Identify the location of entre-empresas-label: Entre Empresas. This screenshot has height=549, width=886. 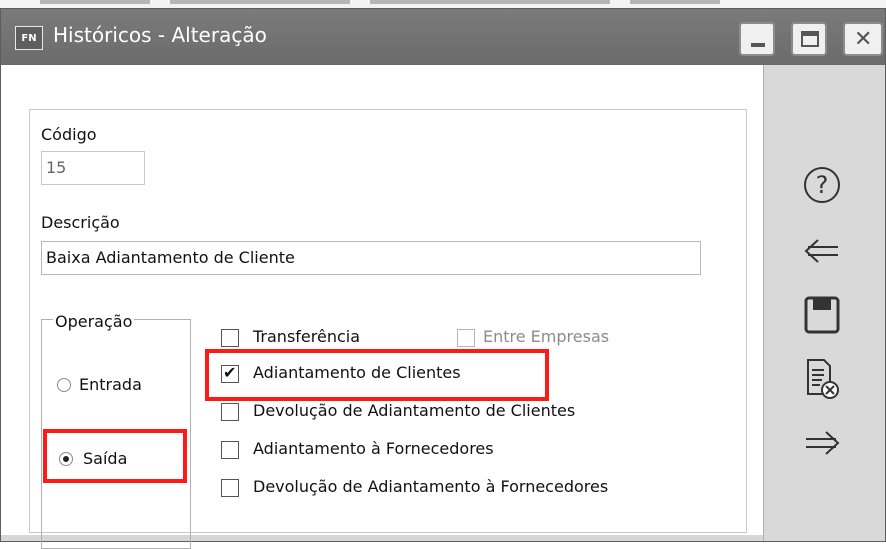
(546, 336).